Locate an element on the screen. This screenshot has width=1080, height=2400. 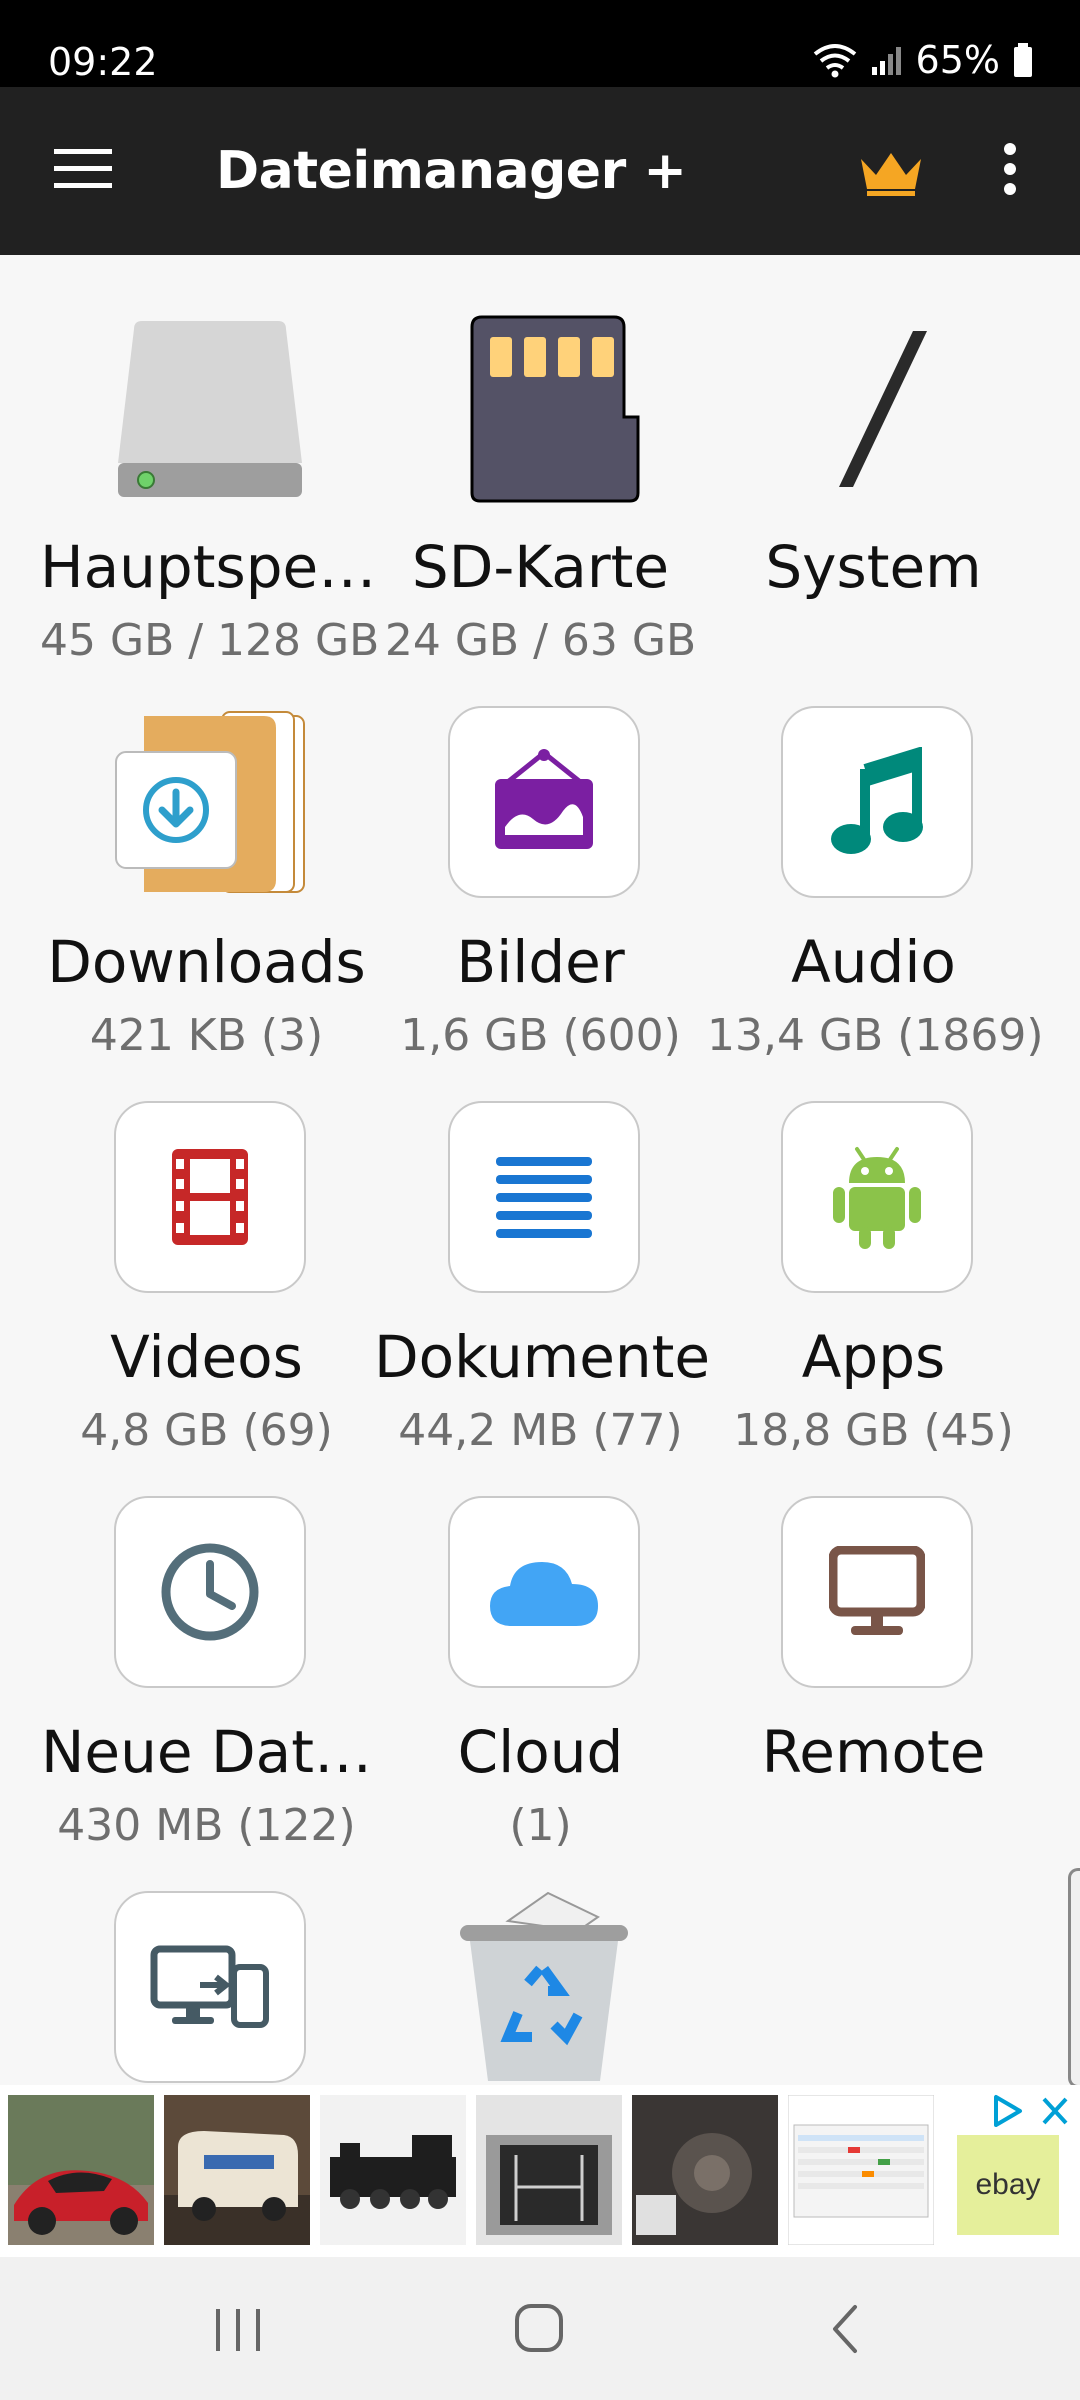
tile-apps: Apps 18,8 GB (45) is located at coordinates (873, 1250).